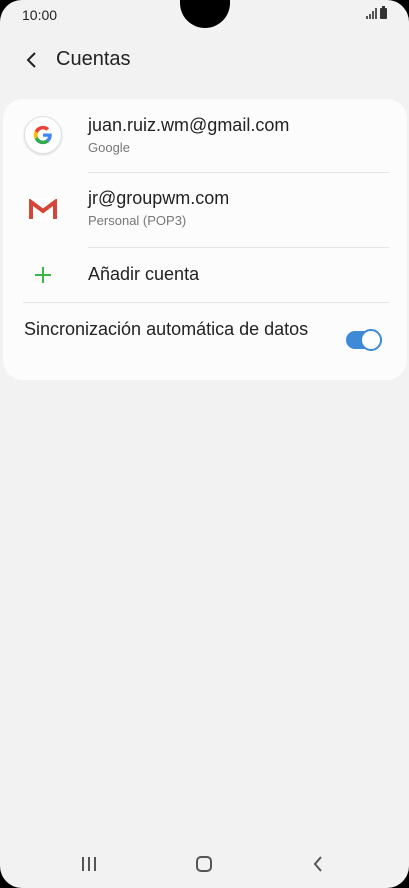 This screenshot has width=409, height=888. What do you see at coordinates (205, 210) in the screenshot?
I see `account-item-pop3: jr@groupwm.com Personal (POP3)` at bounding box center [205, 210].